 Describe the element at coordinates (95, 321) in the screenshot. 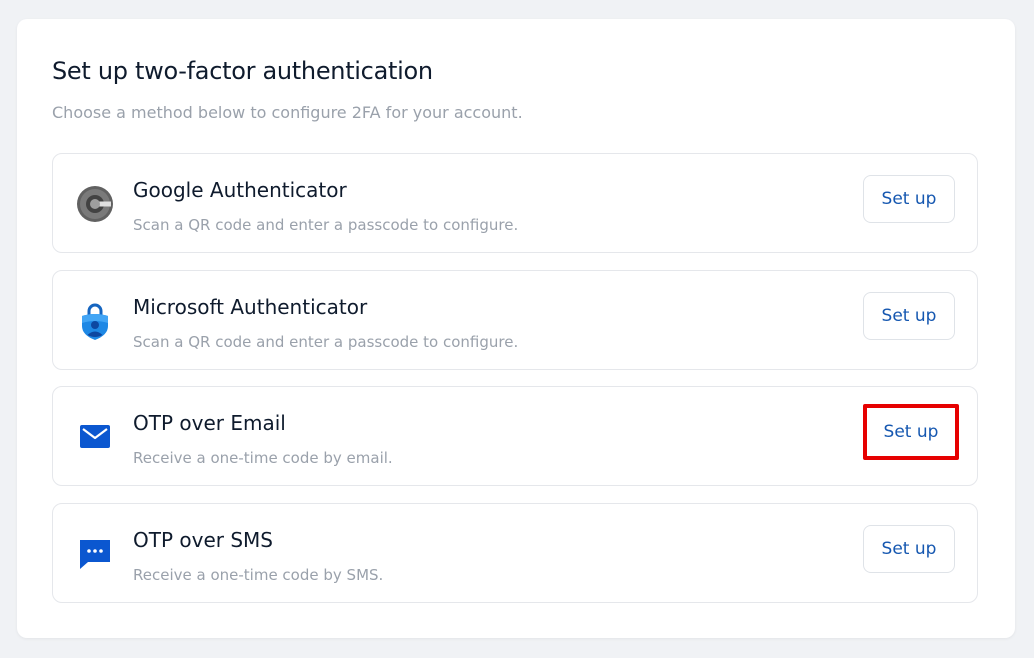

I see `microsoft-authenticator-icon` at that location.